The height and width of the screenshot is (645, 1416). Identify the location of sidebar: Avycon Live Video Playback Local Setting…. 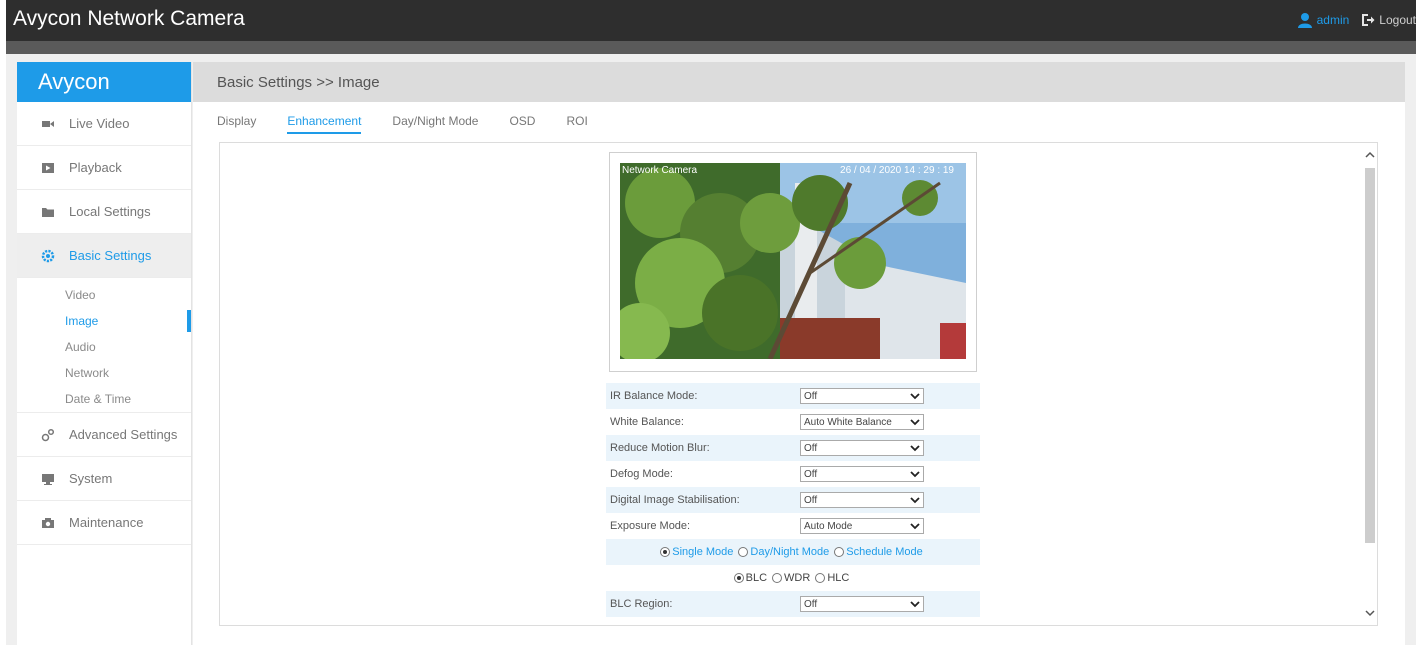
(104, 353).